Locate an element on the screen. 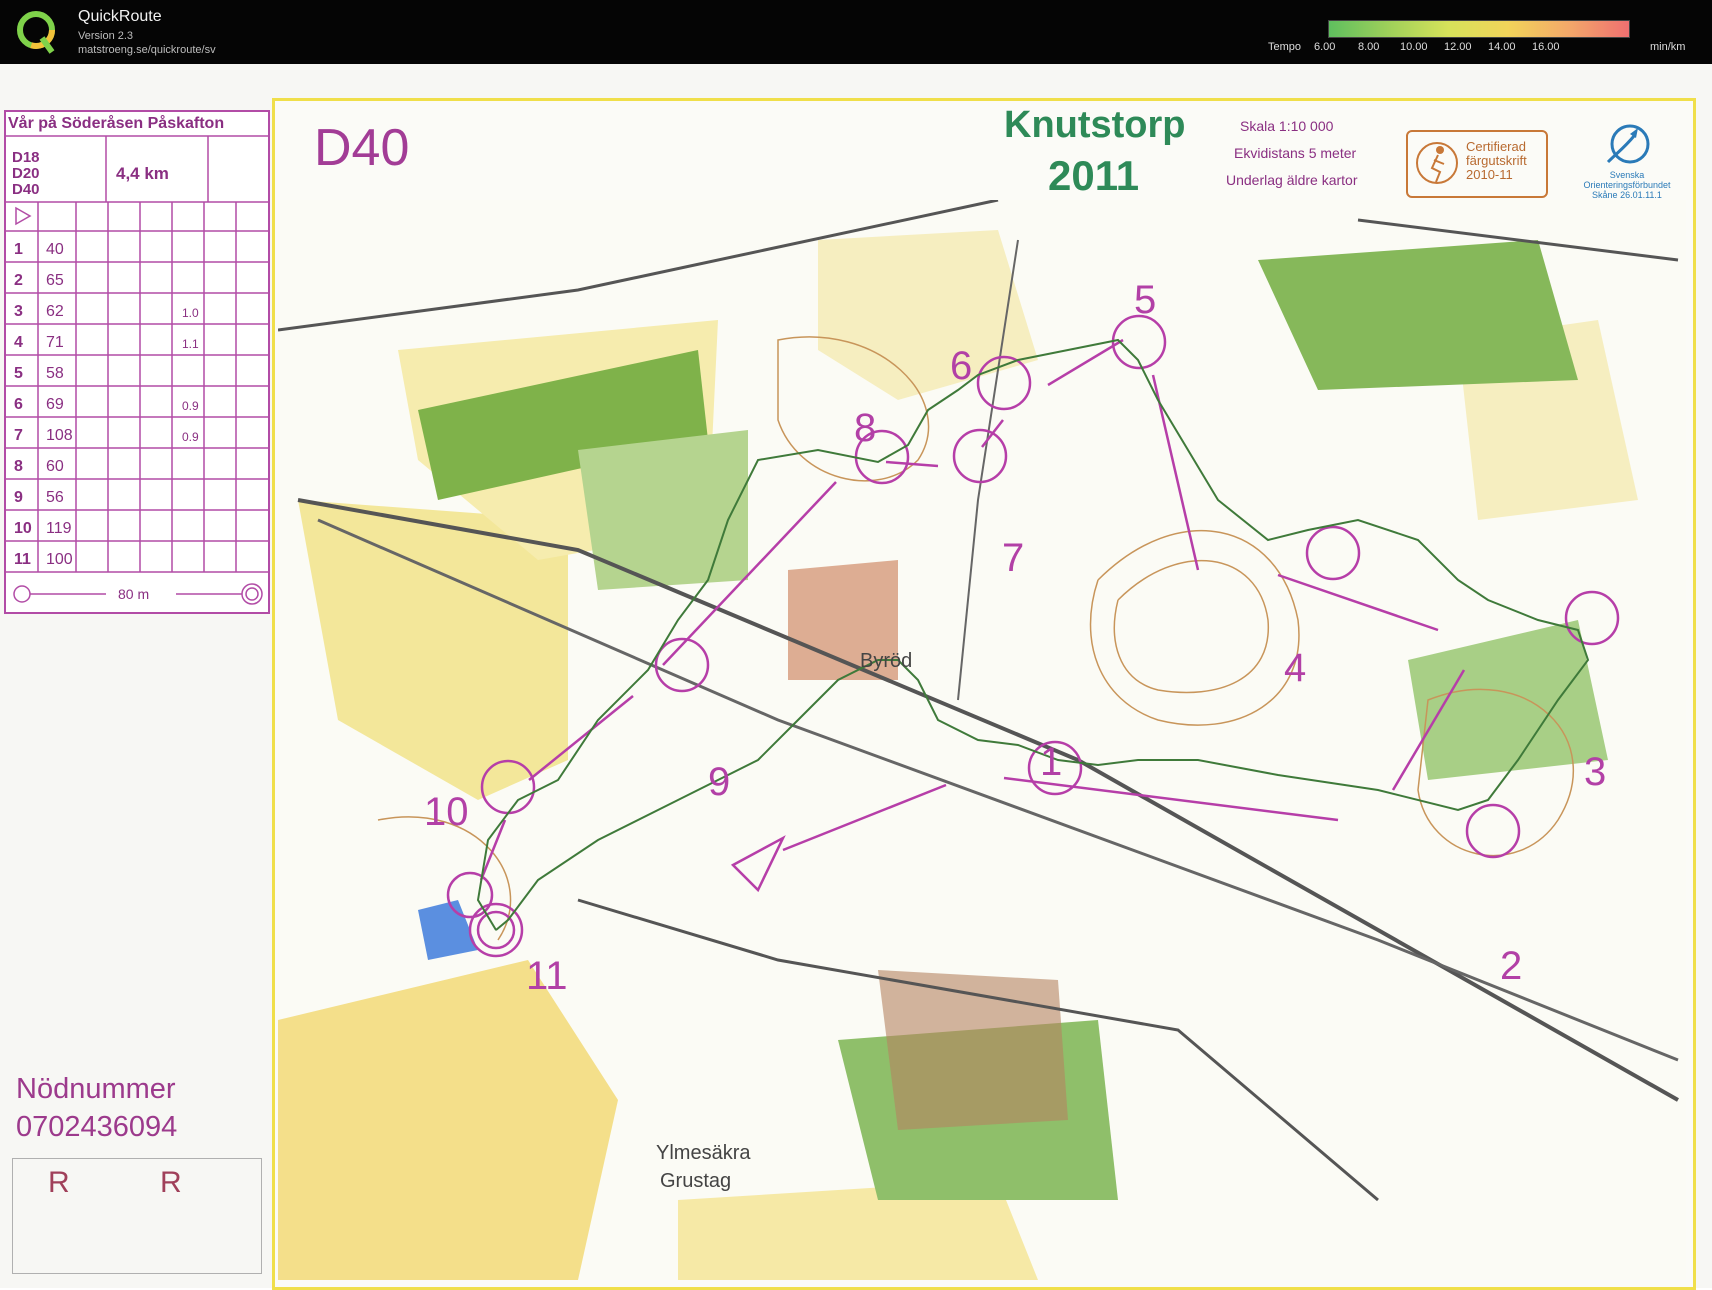  control-row-code: 108 is located at coordinates (59, 435).